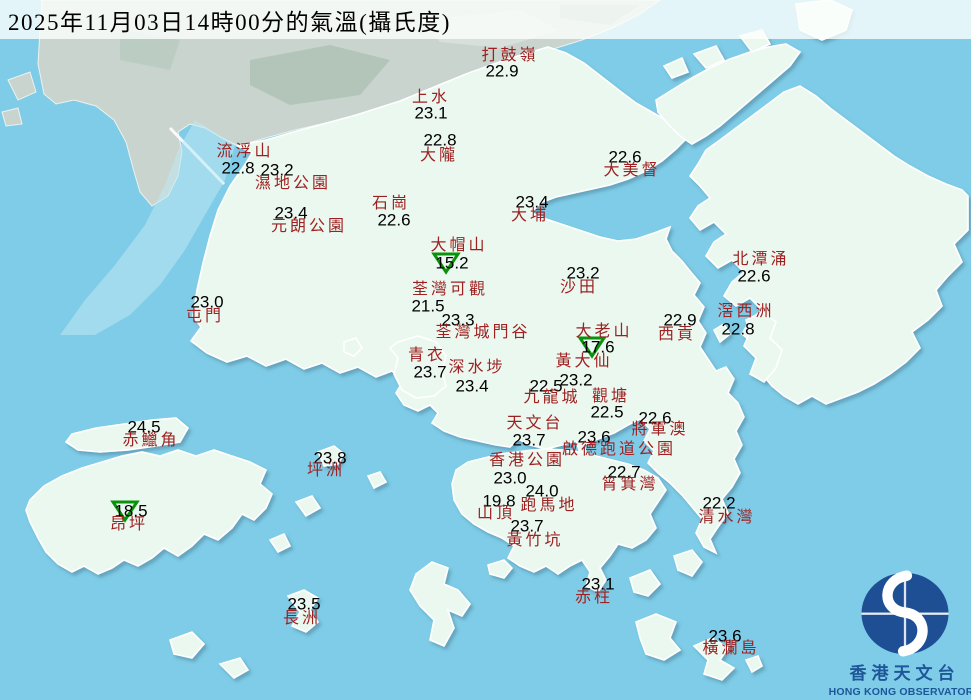  What do you see at coordinates (604, 331) in the screenshot?
I see `station-name-label: 大老山` at bounding box center [604, 331].